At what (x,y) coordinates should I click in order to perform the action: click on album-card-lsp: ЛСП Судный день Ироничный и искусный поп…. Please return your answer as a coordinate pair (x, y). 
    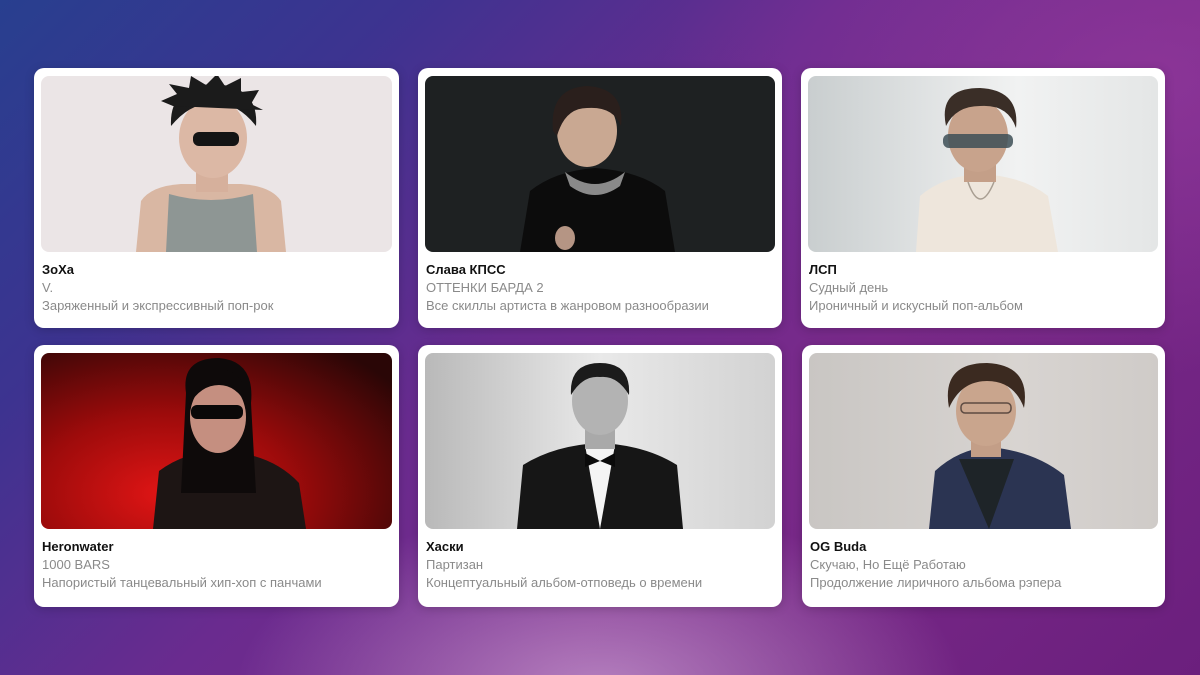
    Looking at the image, I should click on (983, 198).